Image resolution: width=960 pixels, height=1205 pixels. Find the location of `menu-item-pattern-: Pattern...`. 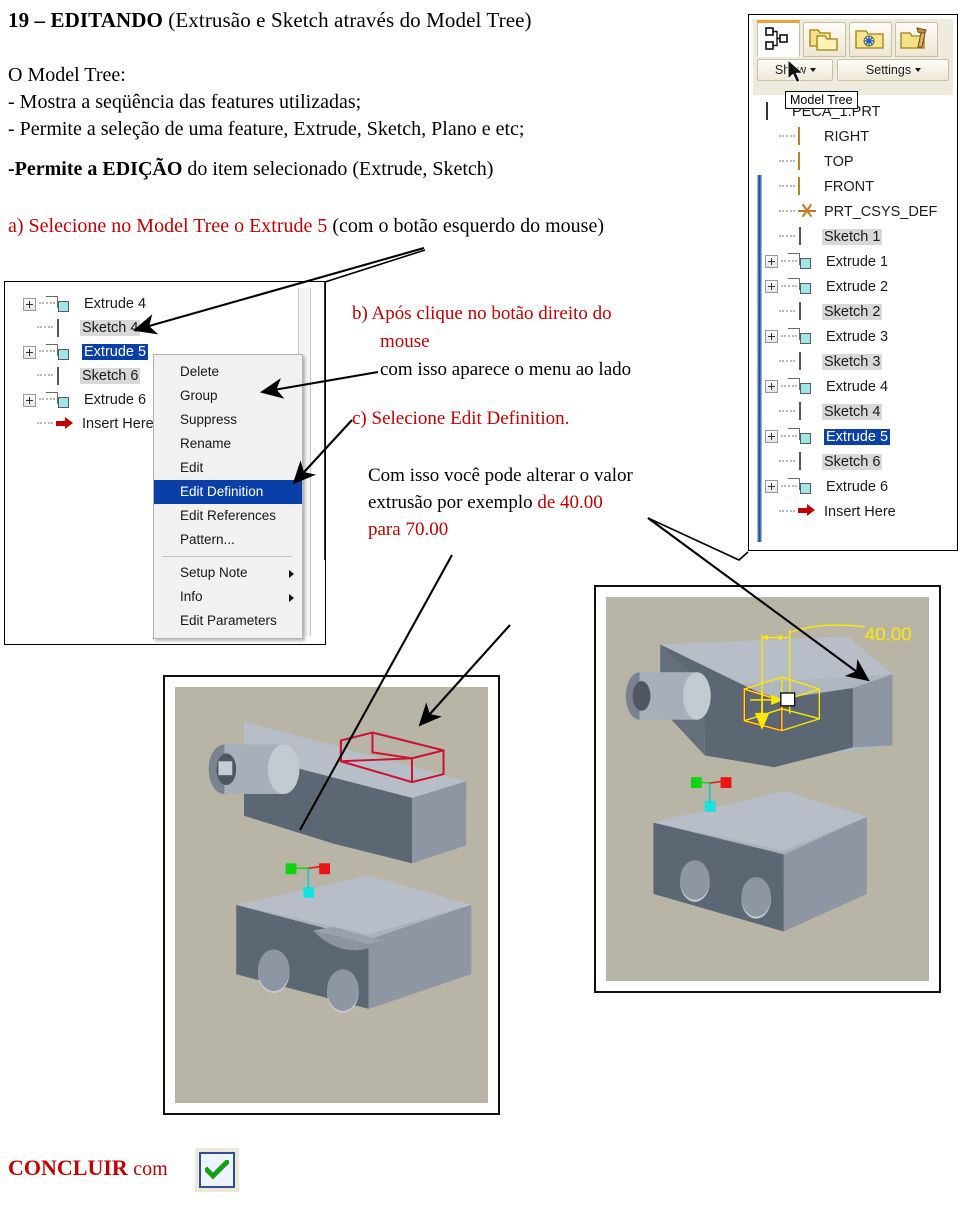

menu-item-pattern-: Pattern... is located at coordinates (228, 540).